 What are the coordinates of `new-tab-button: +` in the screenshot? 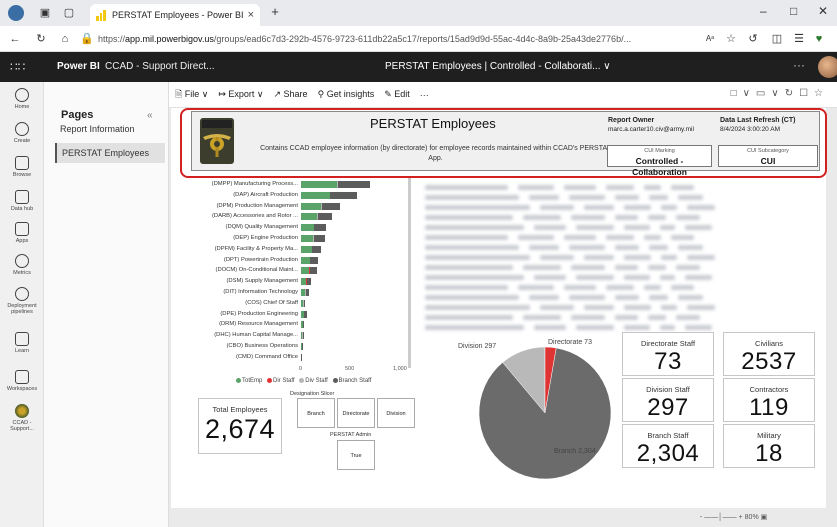 It's located at (275, 12).